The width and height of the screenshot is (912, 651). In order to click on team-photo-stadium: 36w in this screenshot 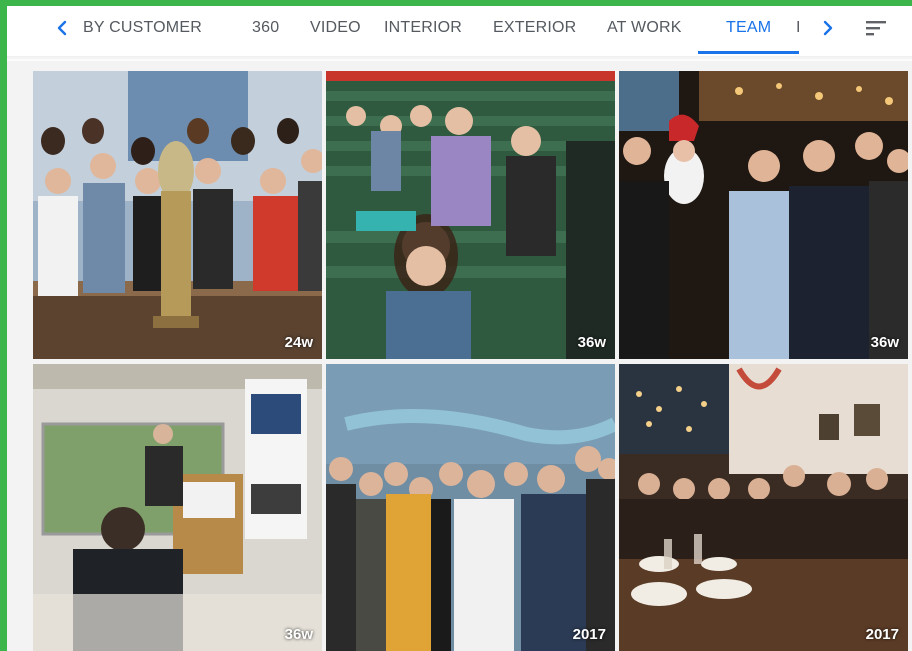, I will do `click(470, 215)`.